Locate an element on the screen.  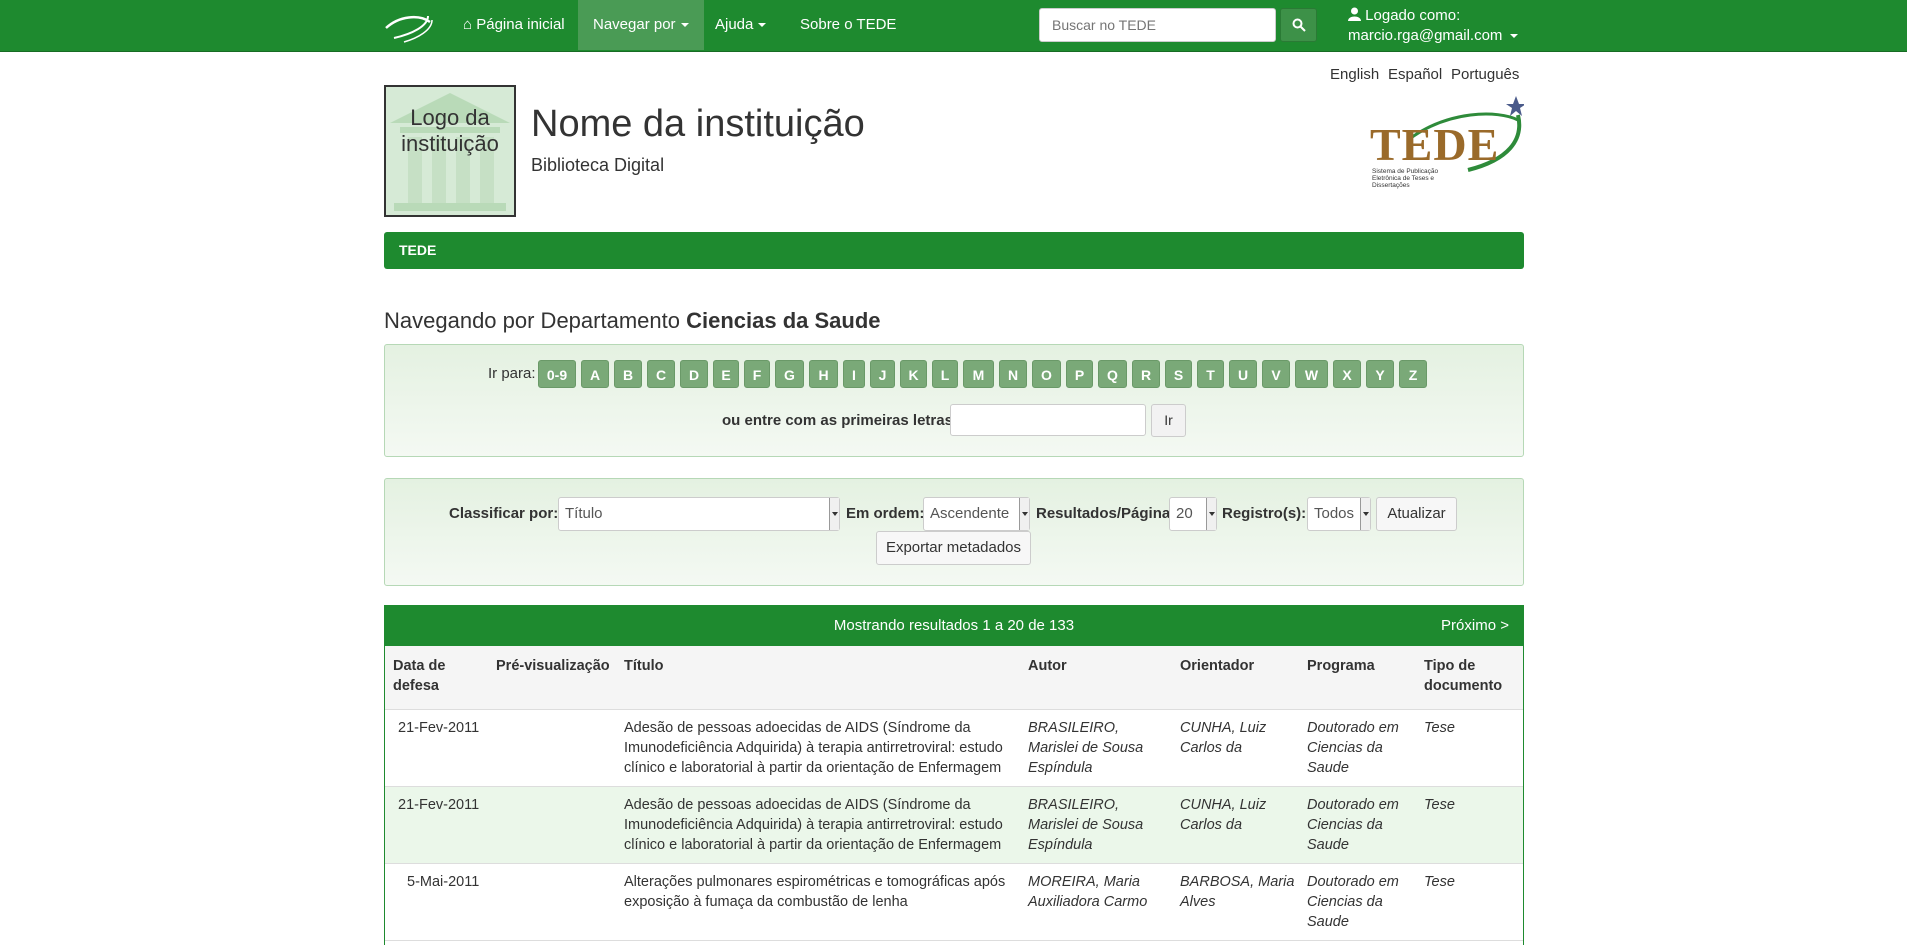
col-program: Programa is located at coordinates (1341, 666).